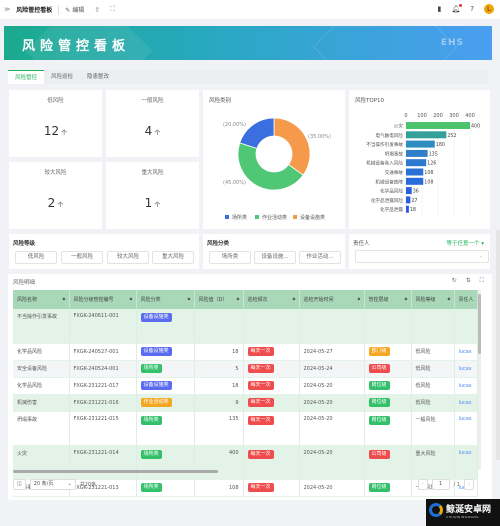 Image resolution: width=500 pixels, height=526 pixels. Describe the element at coordinates (219, 462) in the screenshot. I see `cell-value: 400` at that location.